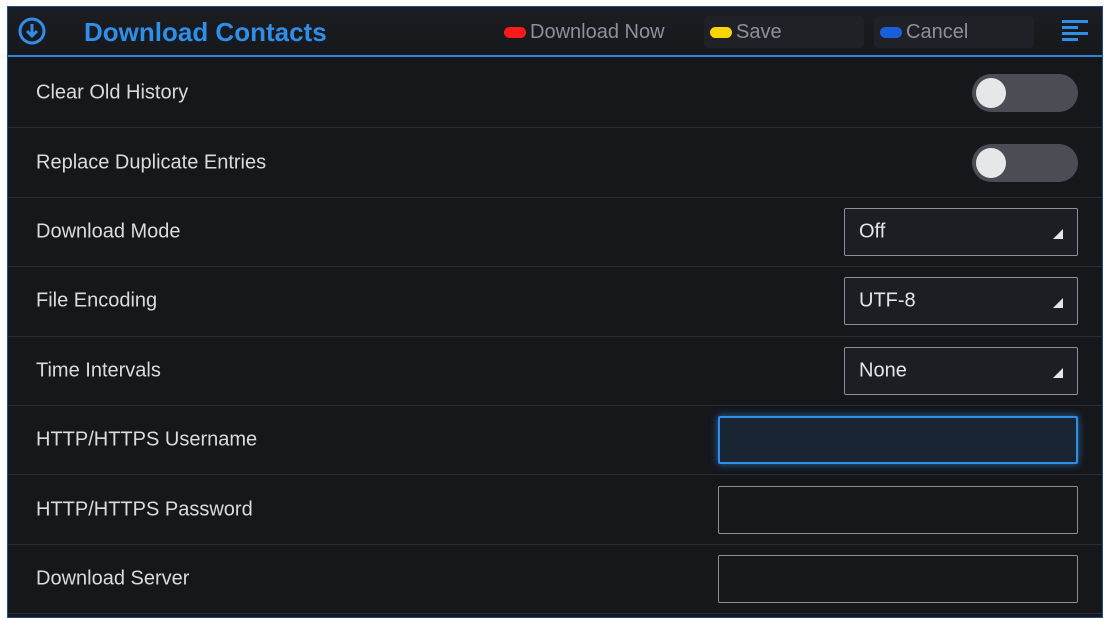 The height and width of the screenshot is (618, 1110). Describe the element at coordinates (98, 370) in the screenshot. I see `time-intervals-label: Time Intervals` at that location.